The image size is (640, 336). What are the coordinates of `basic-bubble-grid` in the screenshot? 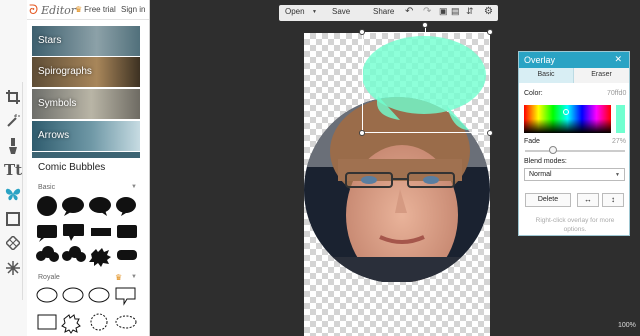 It's located at (86, 231).